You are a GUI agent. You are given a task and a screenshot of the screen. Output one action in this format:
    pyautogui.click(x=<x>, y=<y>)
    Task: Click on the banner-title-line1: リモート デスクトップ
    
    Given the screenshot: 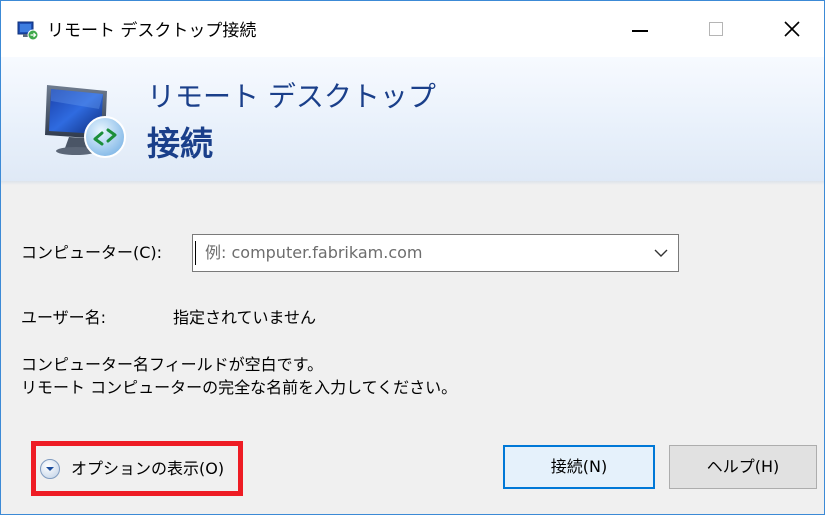 What is the action you would take?
    pyautogui.click(x=291, y=96)
    